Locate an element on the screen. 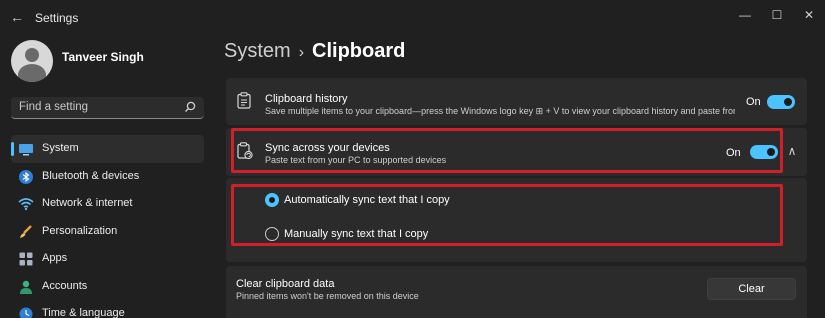 The image size is (825, 318). sidebar-item-apps: Apps is located at coordinates (107, 259).